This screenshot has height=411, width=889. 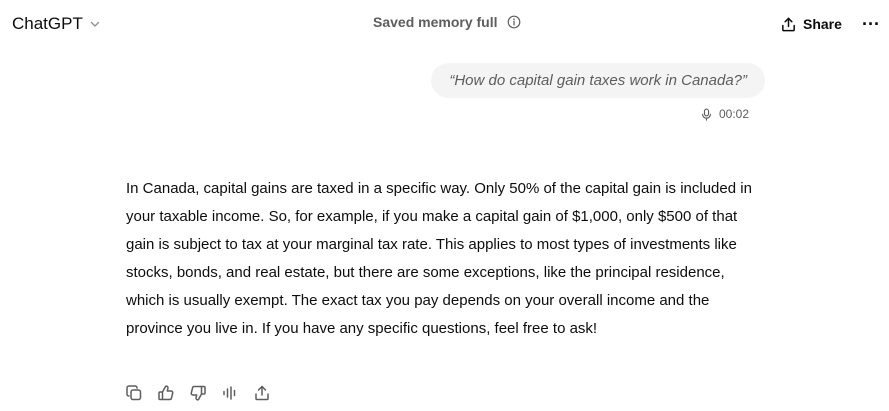 I want to click on voice-message-meta: 00:02, so click(x=724, y=114).